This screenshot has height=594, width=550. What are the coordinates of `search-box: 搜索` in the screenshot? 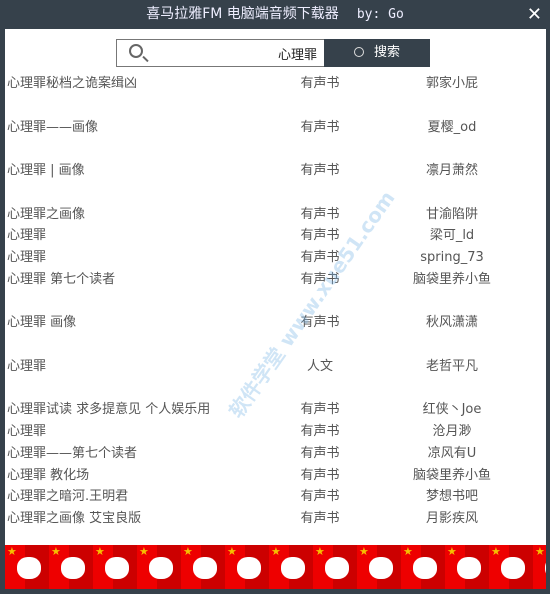 It's located at (273, 53).